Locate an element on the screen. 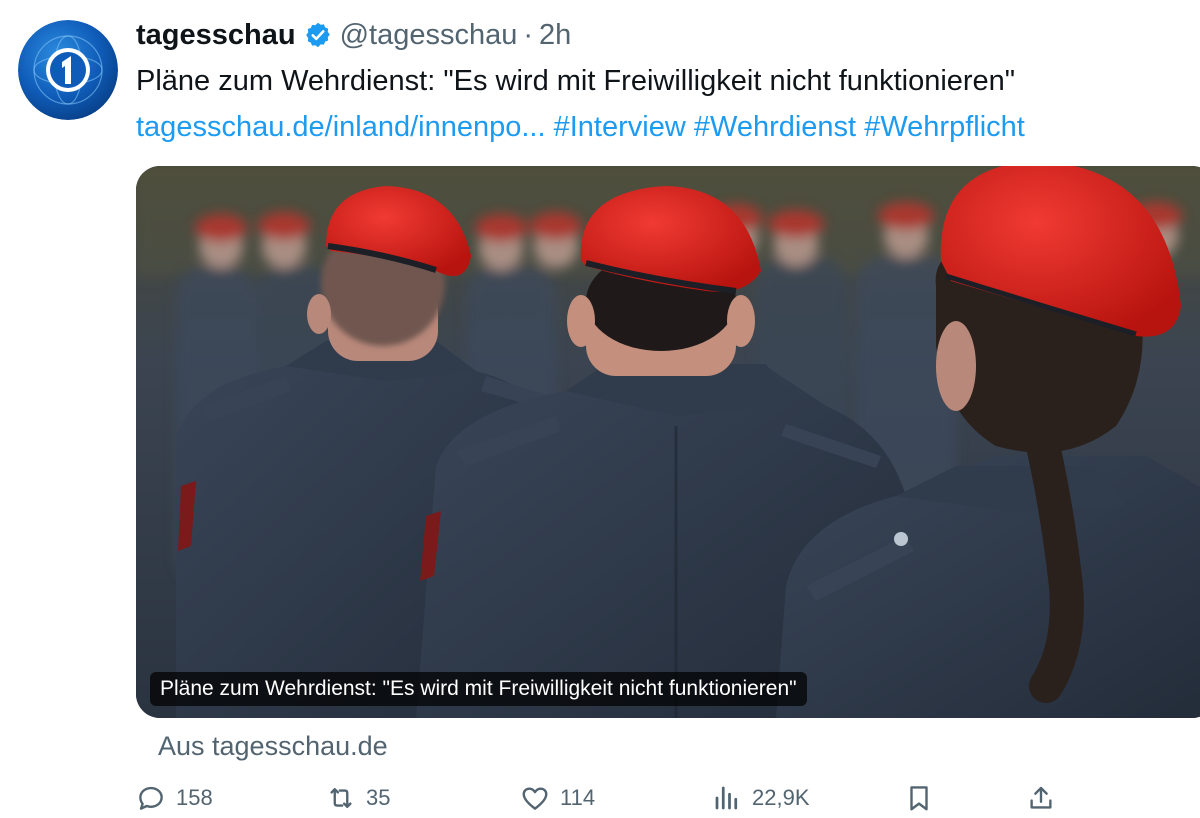 The width and height of the screenshot is (1200, 818). tagesschau-logo-icon is located at coordinates (68, 70).